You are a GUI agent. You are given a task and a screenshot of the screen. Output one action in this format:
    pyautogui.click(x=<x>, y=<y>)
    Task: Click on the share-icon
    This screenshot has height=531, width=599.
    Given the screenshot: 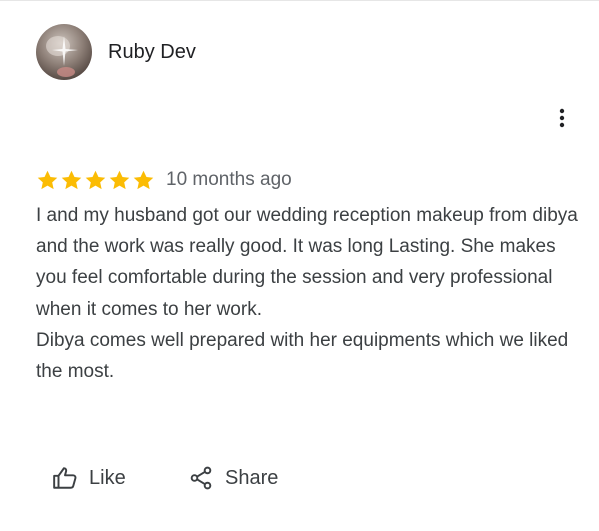 What is the action you would take?
    pyautogui.click(x=201, y=478)
    